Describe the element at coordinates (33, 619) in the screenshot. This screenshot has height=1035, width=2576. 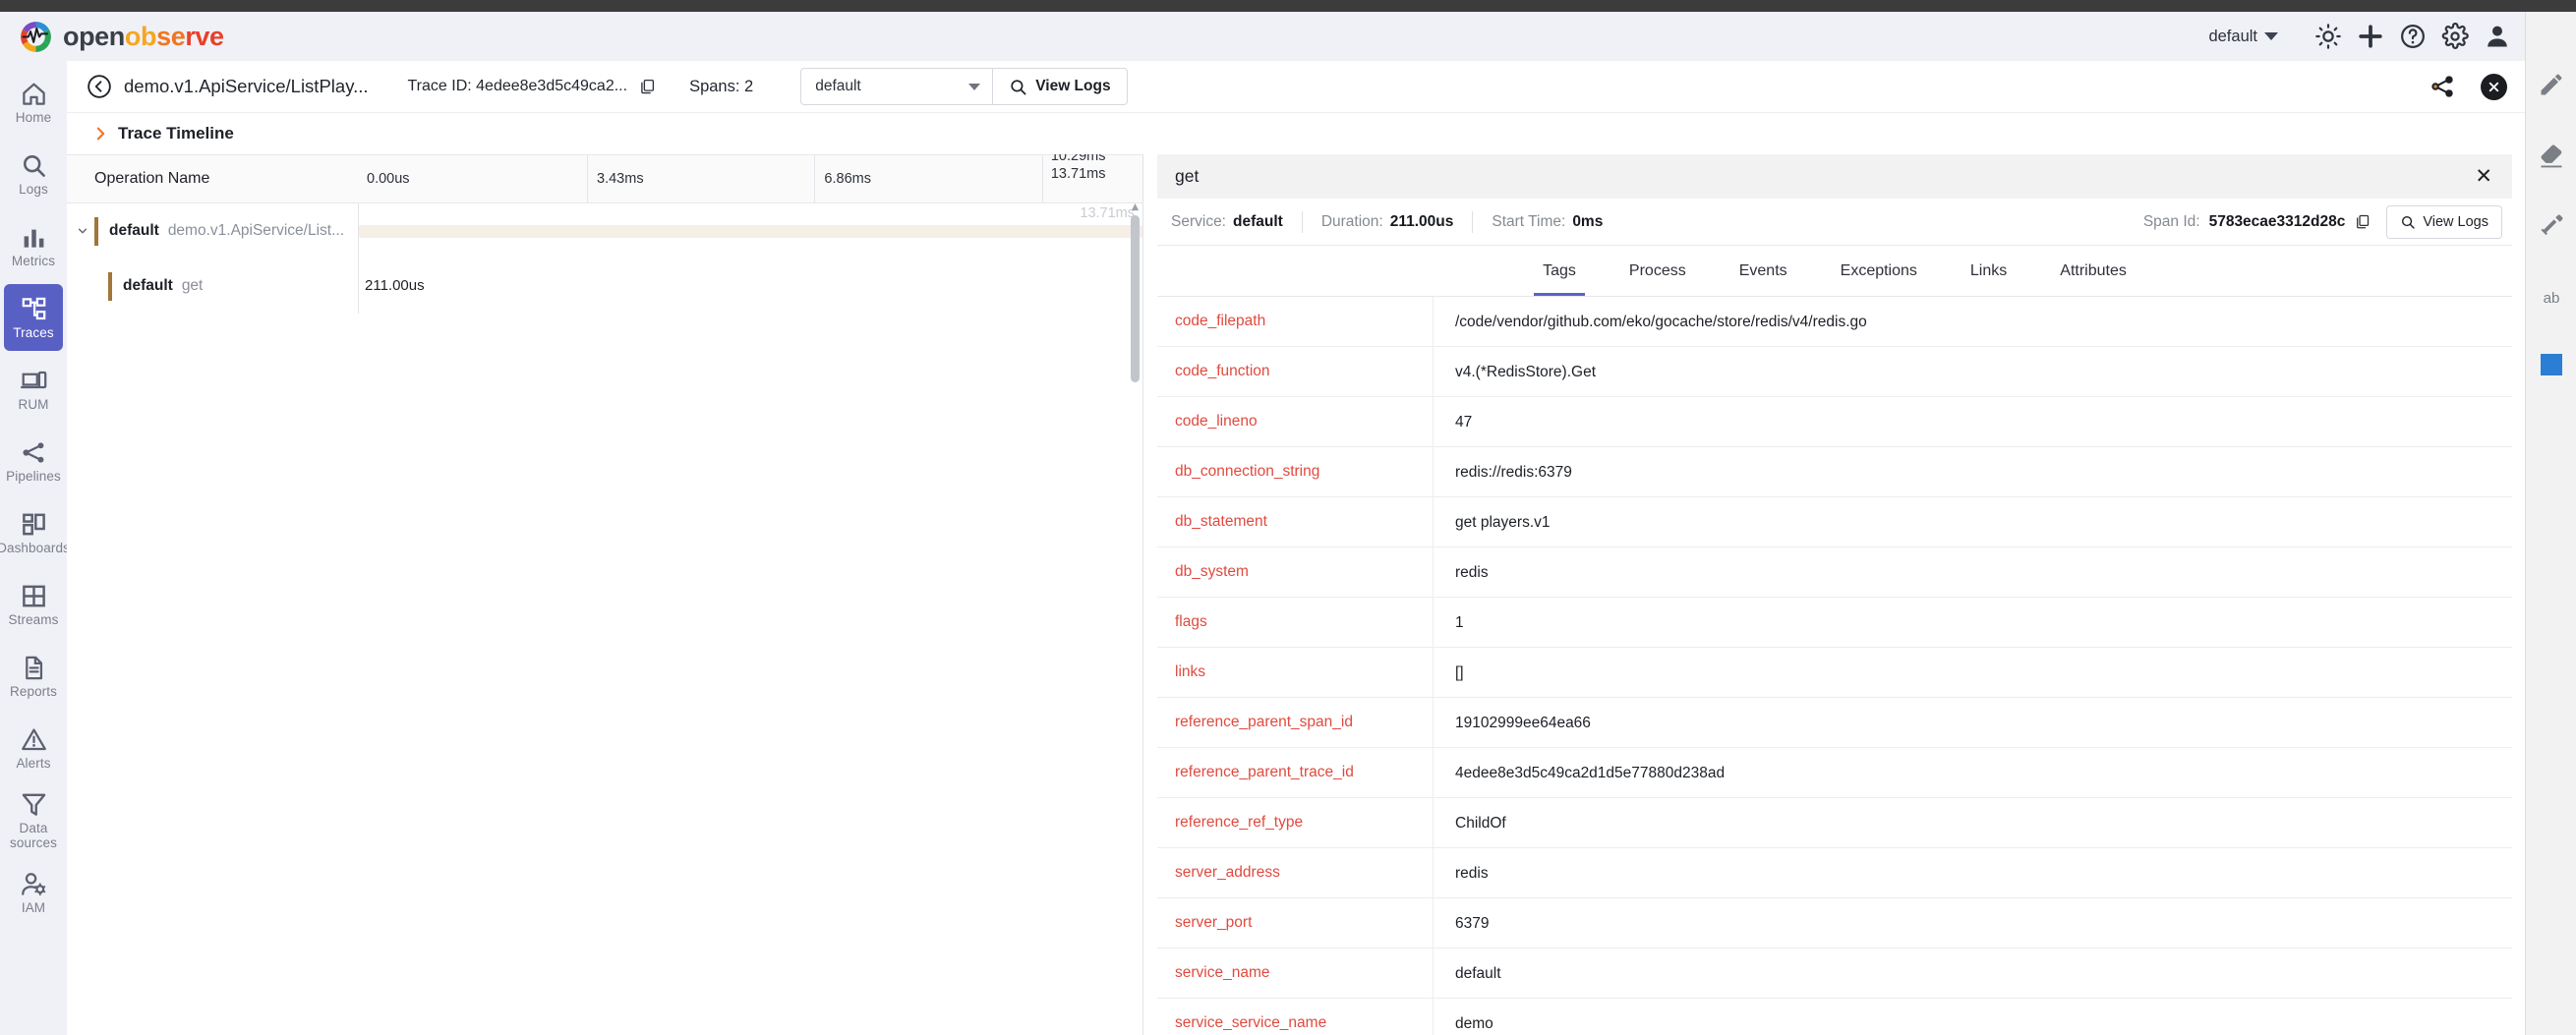
I see `sidebar-item-label: Streams` at that location.